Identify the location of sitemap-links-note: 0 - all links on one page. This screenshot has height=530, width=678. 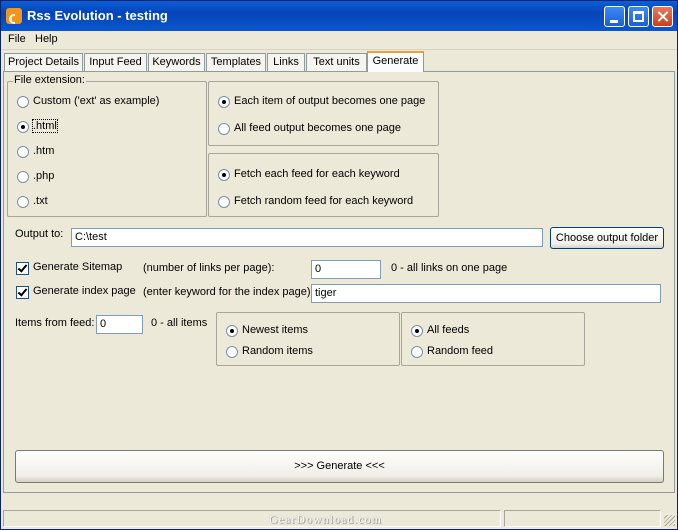
(449, 268).